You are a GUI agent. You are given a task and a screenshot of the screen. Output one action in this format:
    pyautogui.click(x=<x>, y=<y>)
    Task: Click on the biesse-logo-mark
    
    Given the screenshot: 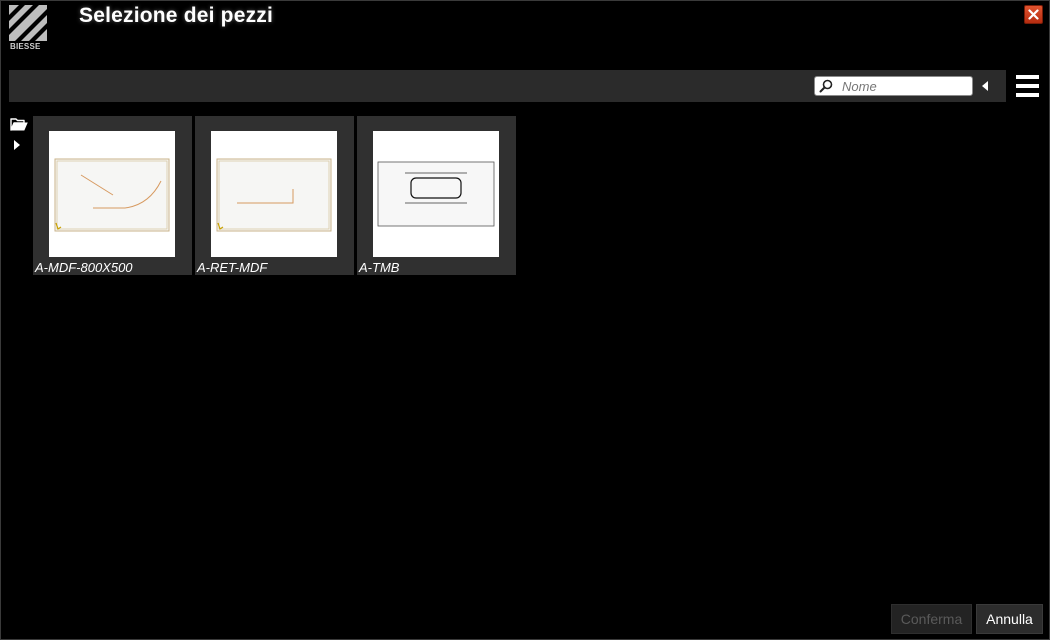 What is the action you would take?
    pyautogui.click(x=28, y=23)
    